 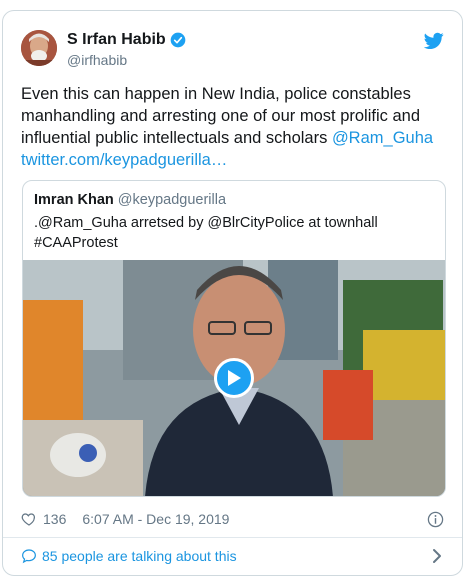 What do you see at coordinates (97, 60) in the screenshot?
I see `author-handle: @irfhabib` at bounding box center [97, 60].